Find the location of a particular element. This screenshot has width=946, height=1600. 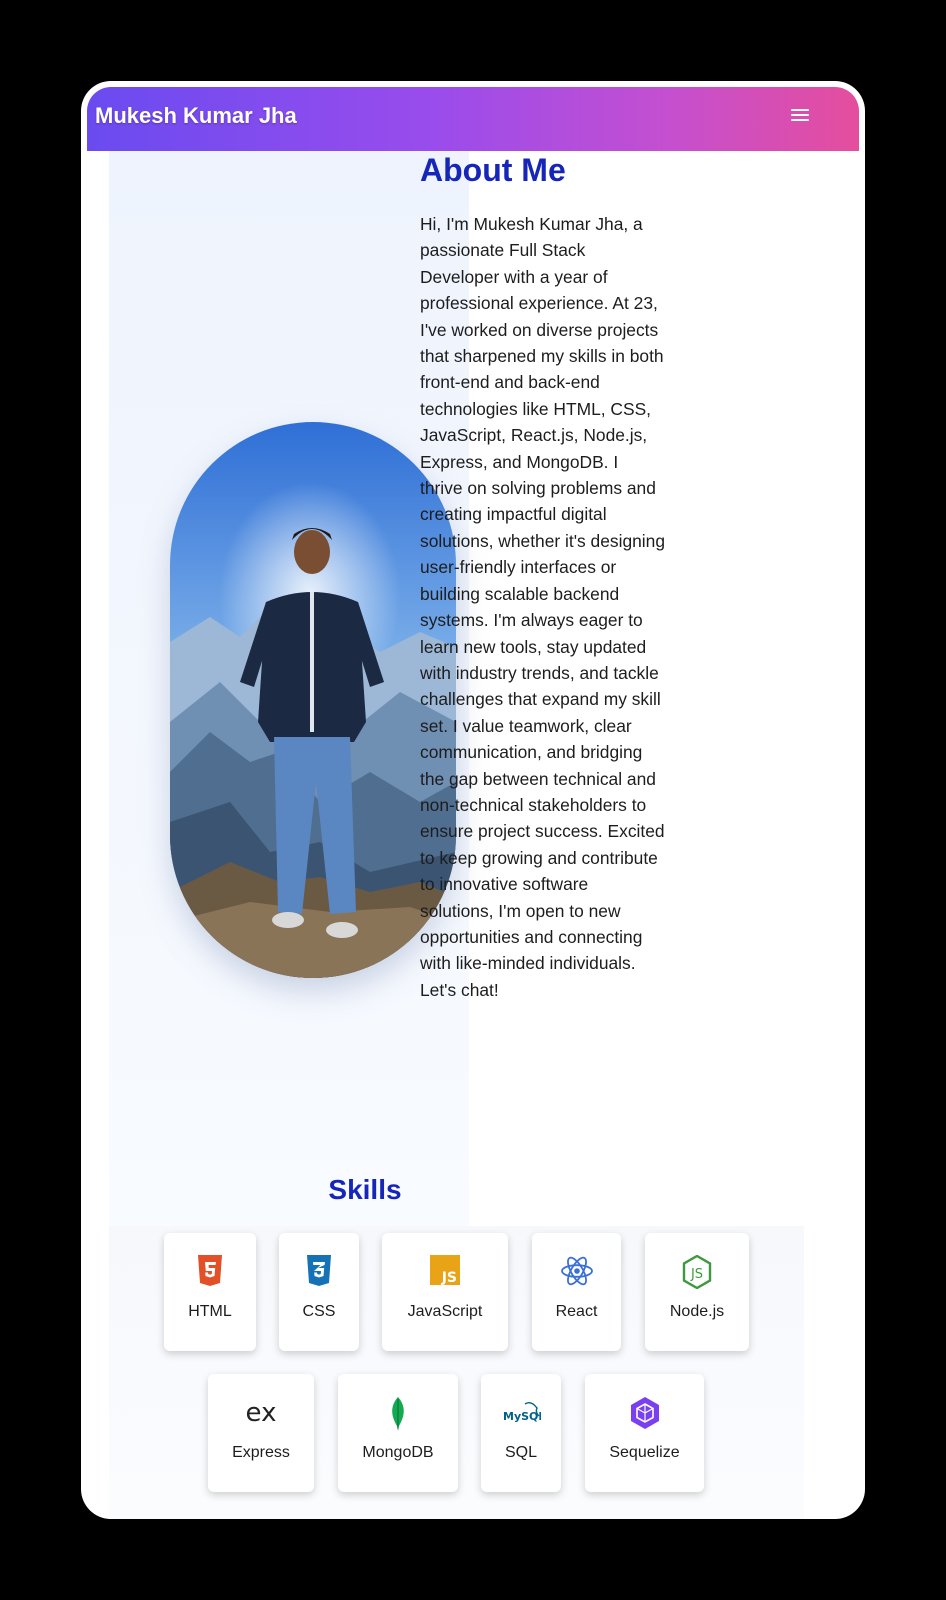

skill-card-css: CSS is located at coordinates (319, 1292).